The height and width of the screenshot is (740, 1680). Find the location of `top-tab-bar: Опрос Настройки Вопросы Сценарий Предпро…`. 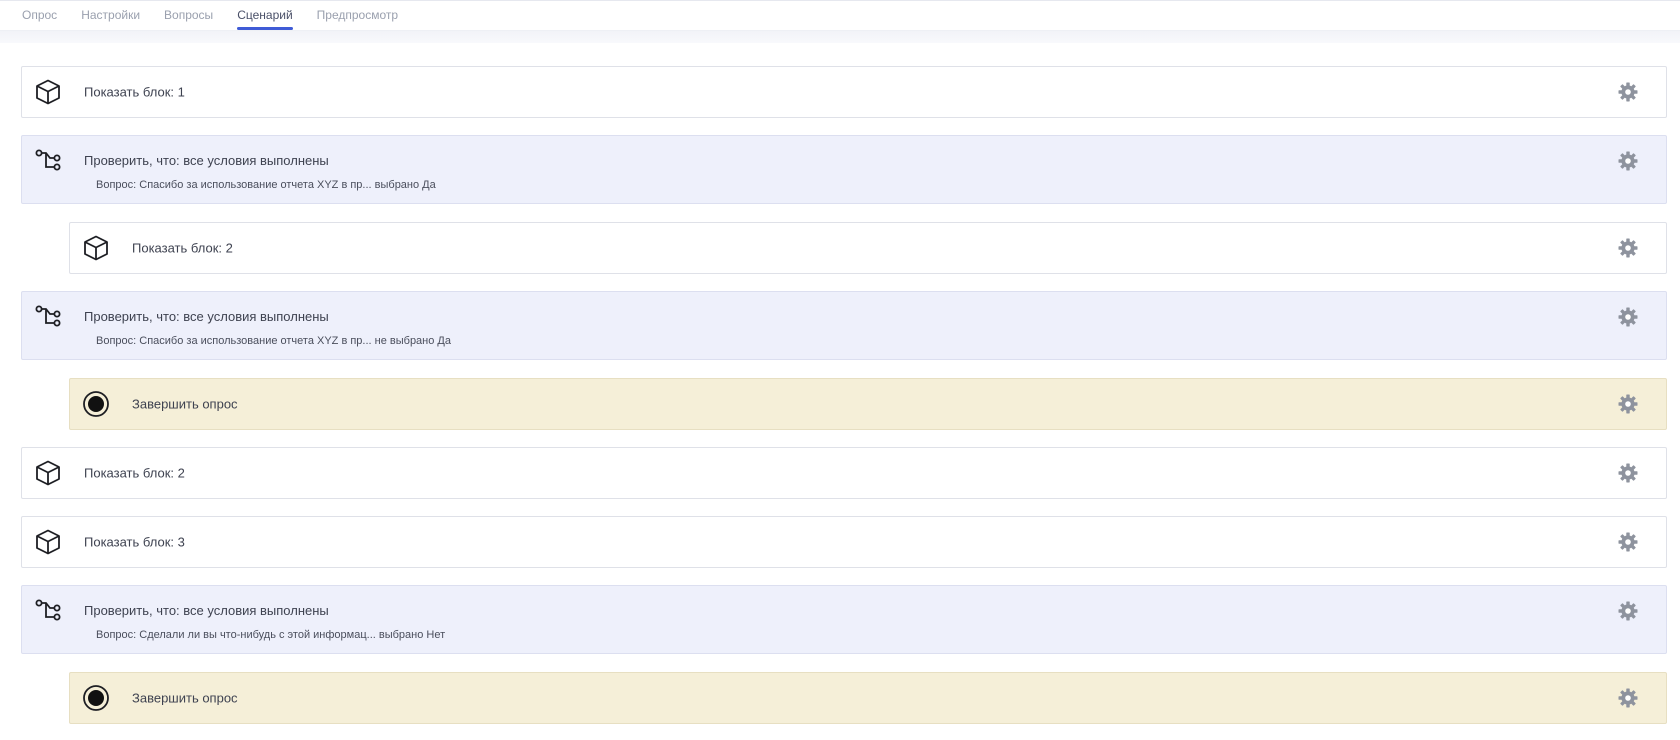

top-tab-bar: Опрос Настройки Вопросы Сценарий Предпро… is located at coordinates (840, 15).